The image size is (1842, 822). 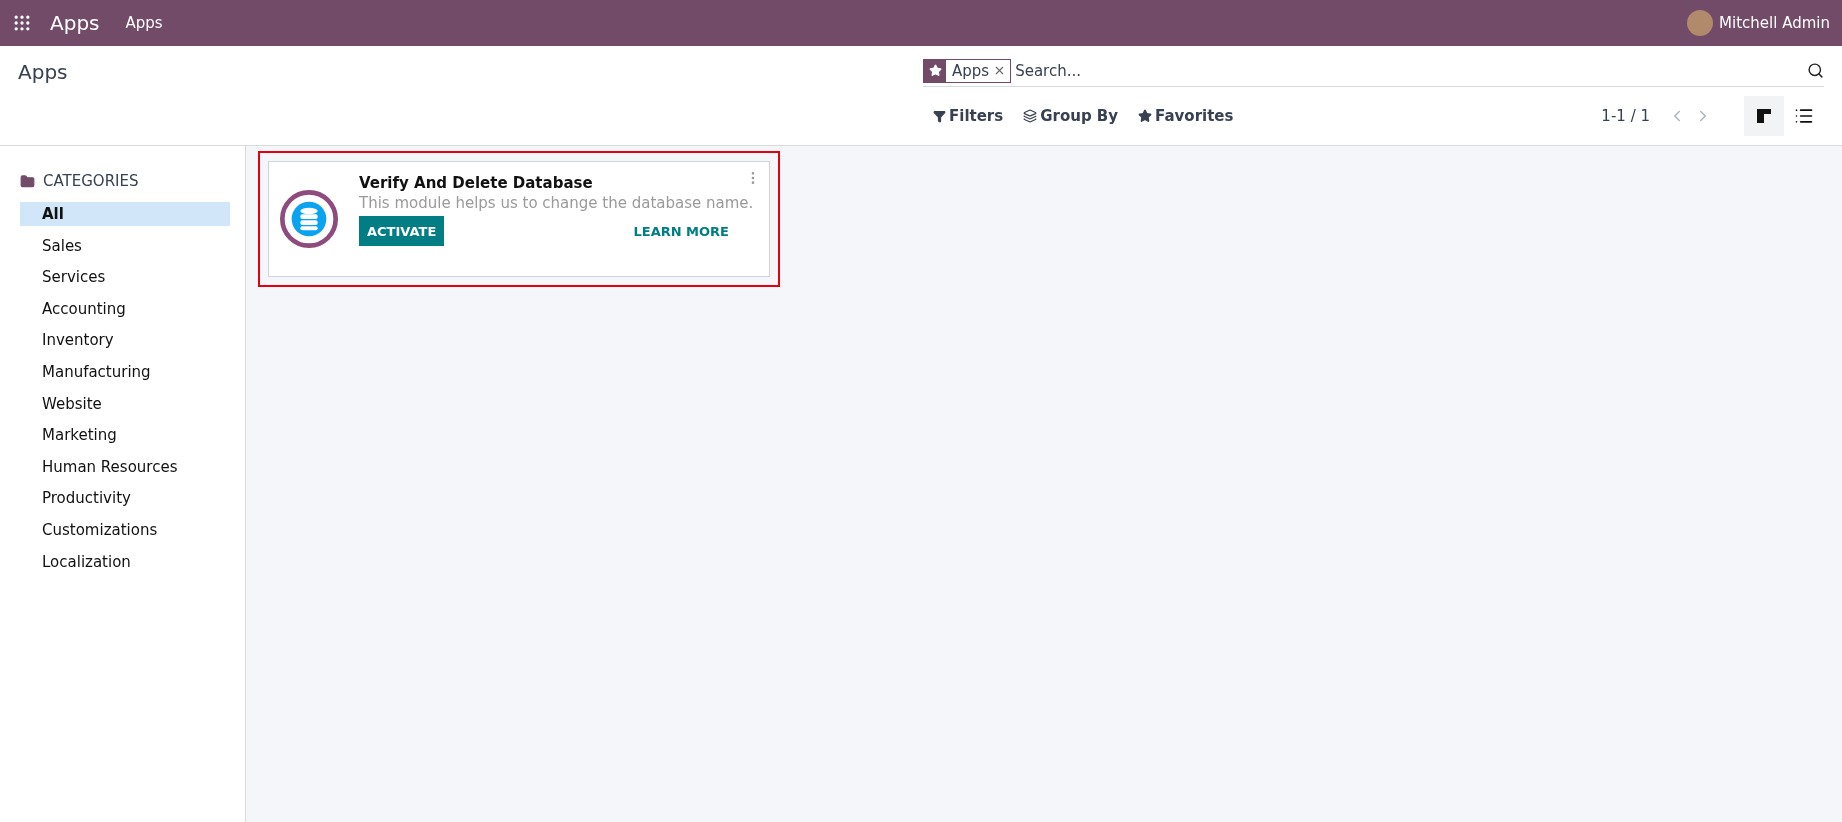 What do you see at coordinates (1186, 116) in the screenshot?
I see `filter-button: Favorites` at bounding box center [1186, 116].